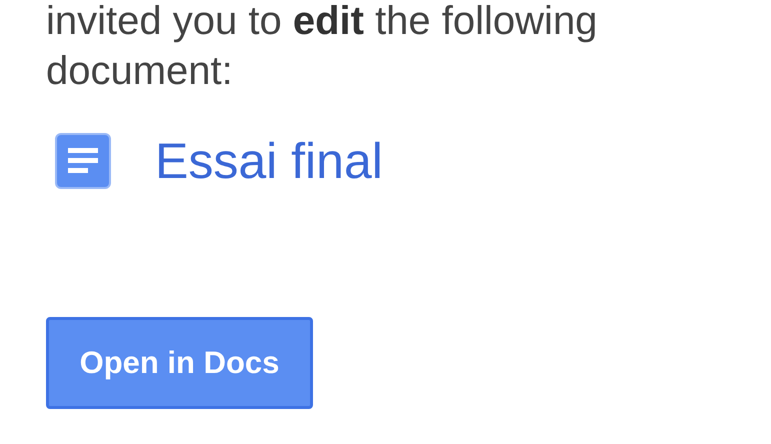  I want to click on open-button: Open in Docs, so click(179, 363).